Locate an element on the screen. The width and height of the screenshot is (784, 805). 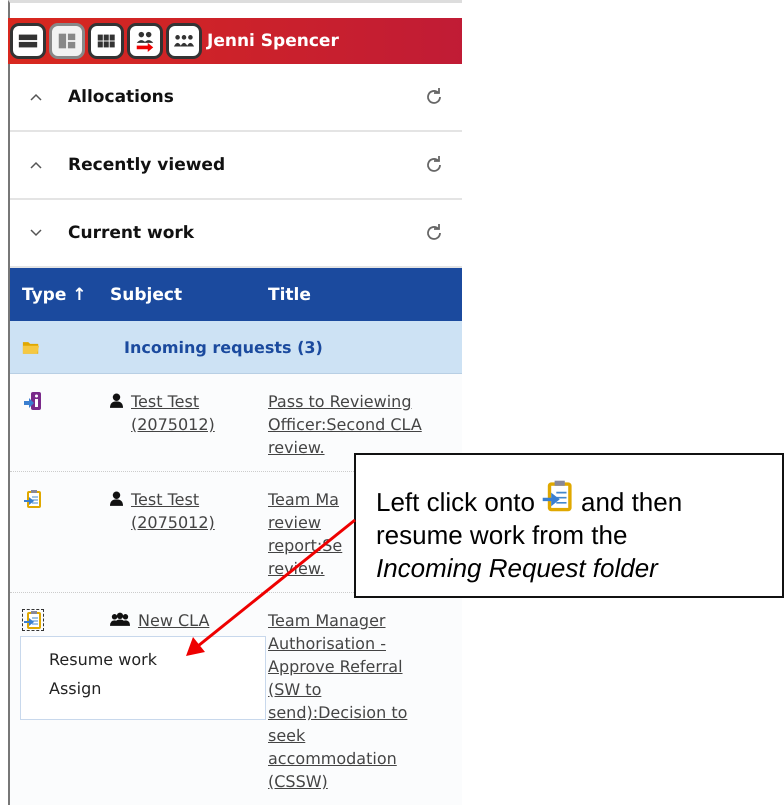
subject-link: New CLA is located at coordinates (174, 620).